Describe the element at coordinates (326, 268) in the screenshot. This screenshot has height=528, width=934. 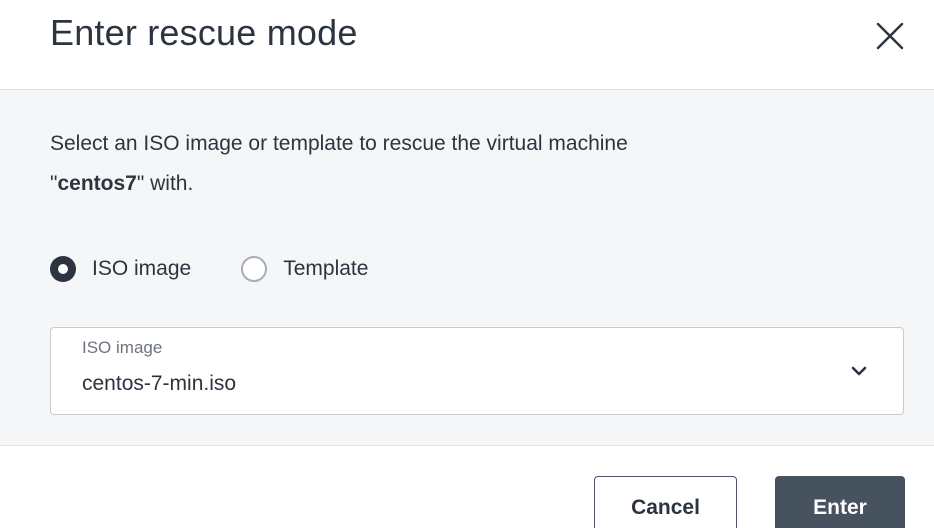
I see `radio-template-label: Template` at that location.